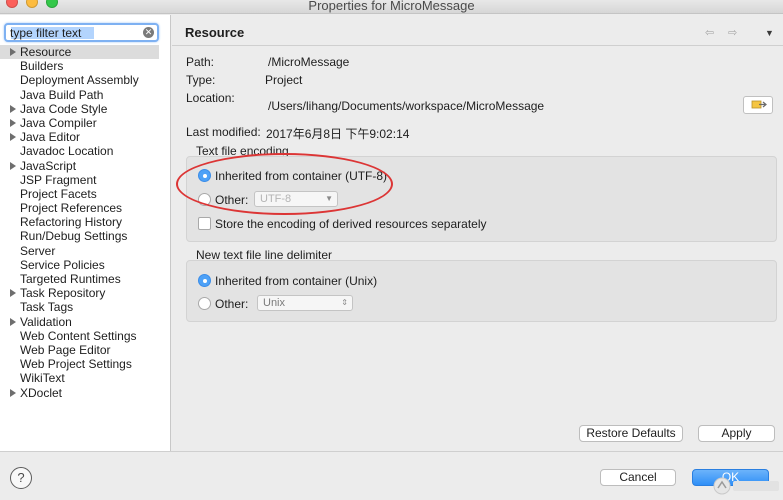 The height and width of the screenshot is (500, 783). I want to click on tree-item-targeted-runtimes: Targeted Runtimes, so click(85, 279).